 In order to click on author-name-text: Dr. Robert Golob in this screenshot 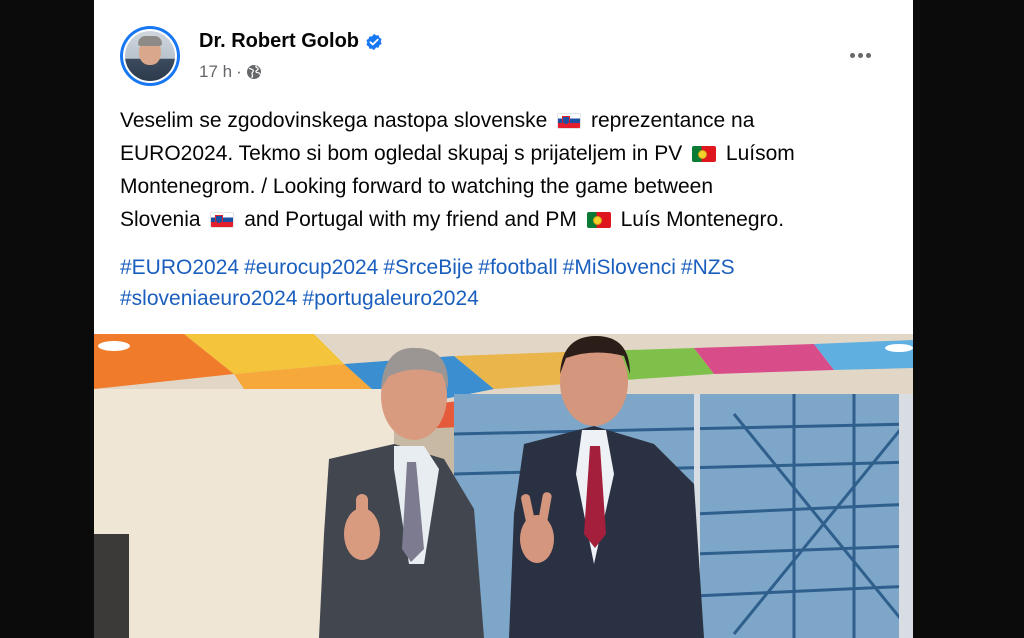, I will do `click(279, 41)`.